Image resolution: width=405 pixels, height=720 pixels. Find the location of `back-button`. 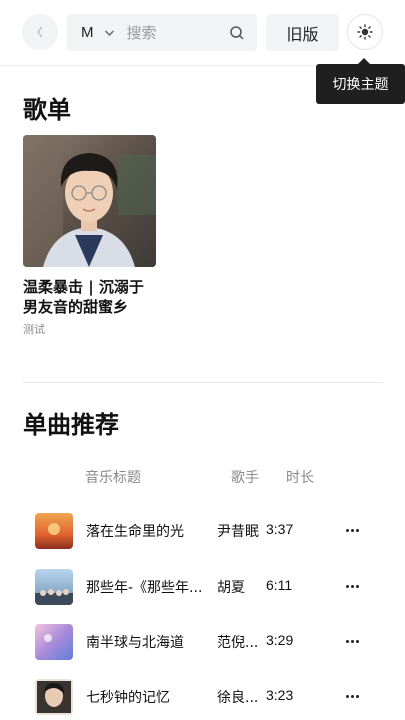

back-button is located at coordinates (40, 32).